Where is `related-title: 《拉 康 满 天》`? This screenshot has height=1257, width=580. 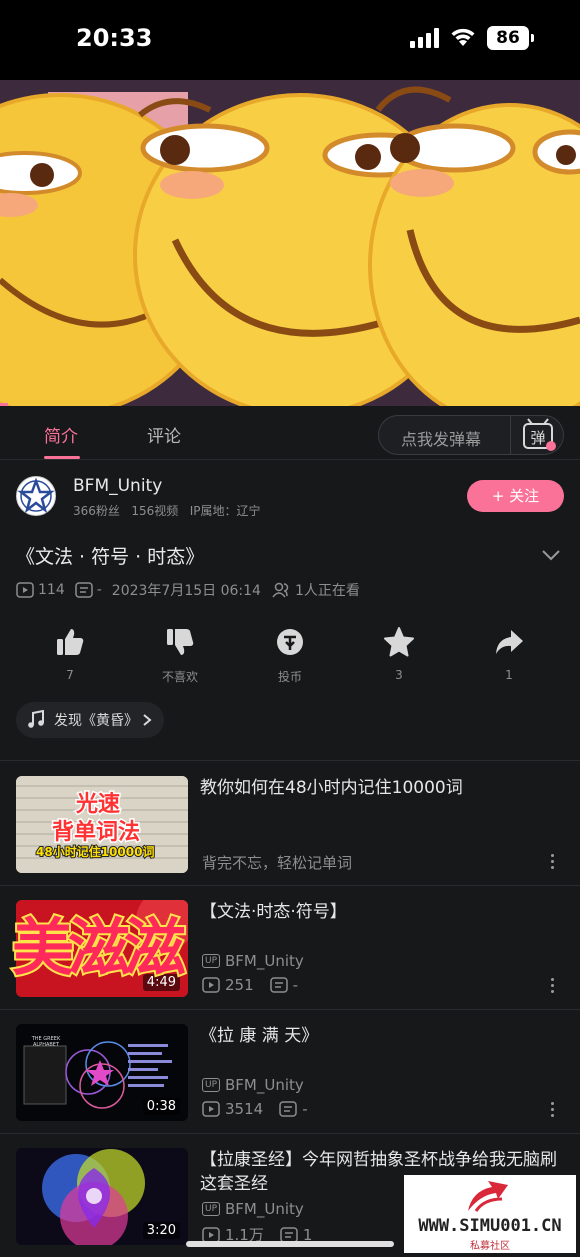 related-title: 《拉 康 满 天》 is located at coordinates (259, 1036).